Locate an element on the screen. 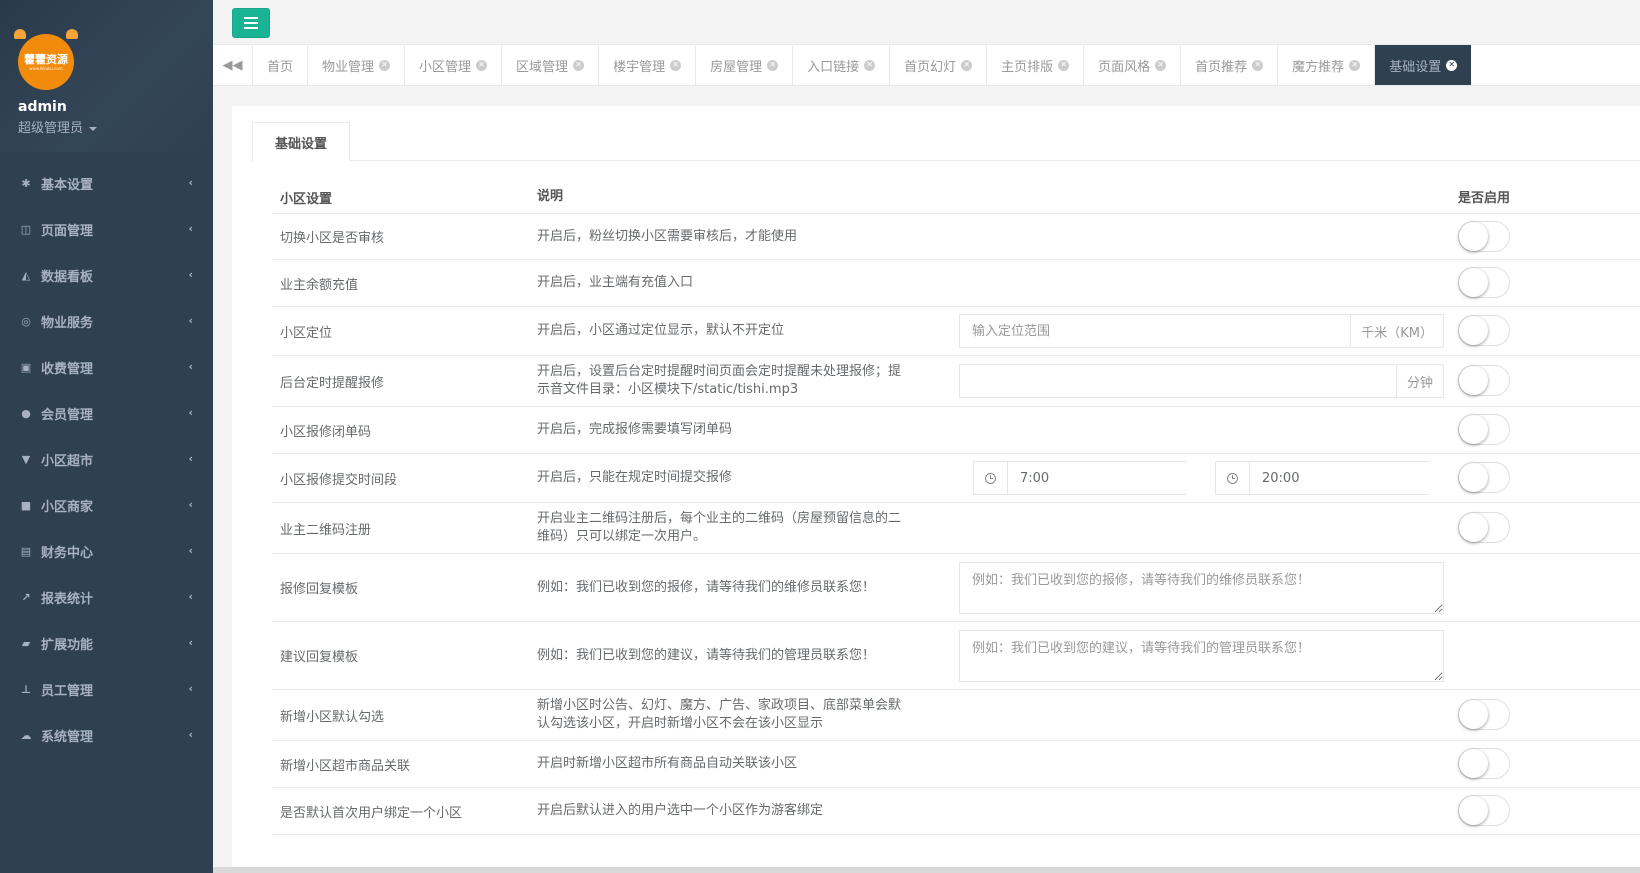 This screenshot has width=1640, height=873. row-name: 建议回复模板 is located at coordinates (319, 657).